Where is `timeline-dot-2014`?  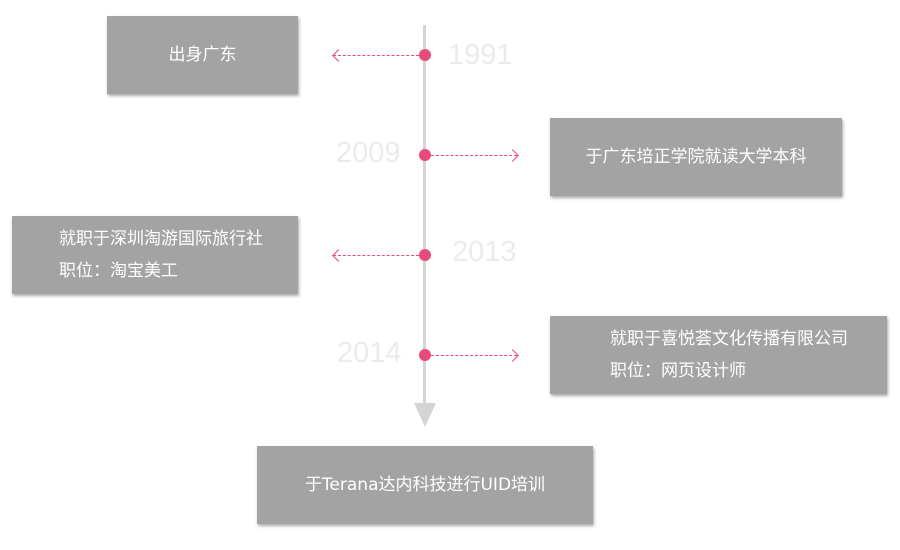 timeline-dot-2014 is located at coordinates (425, 355).